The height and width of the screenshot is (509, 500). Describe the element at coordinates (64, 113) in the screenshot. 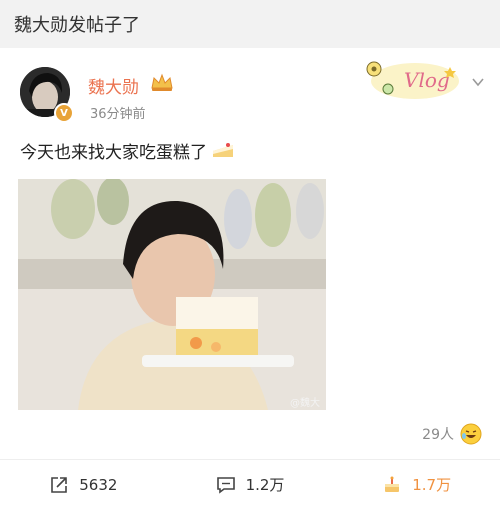

I see `verified-badge-icon: V` at that location.